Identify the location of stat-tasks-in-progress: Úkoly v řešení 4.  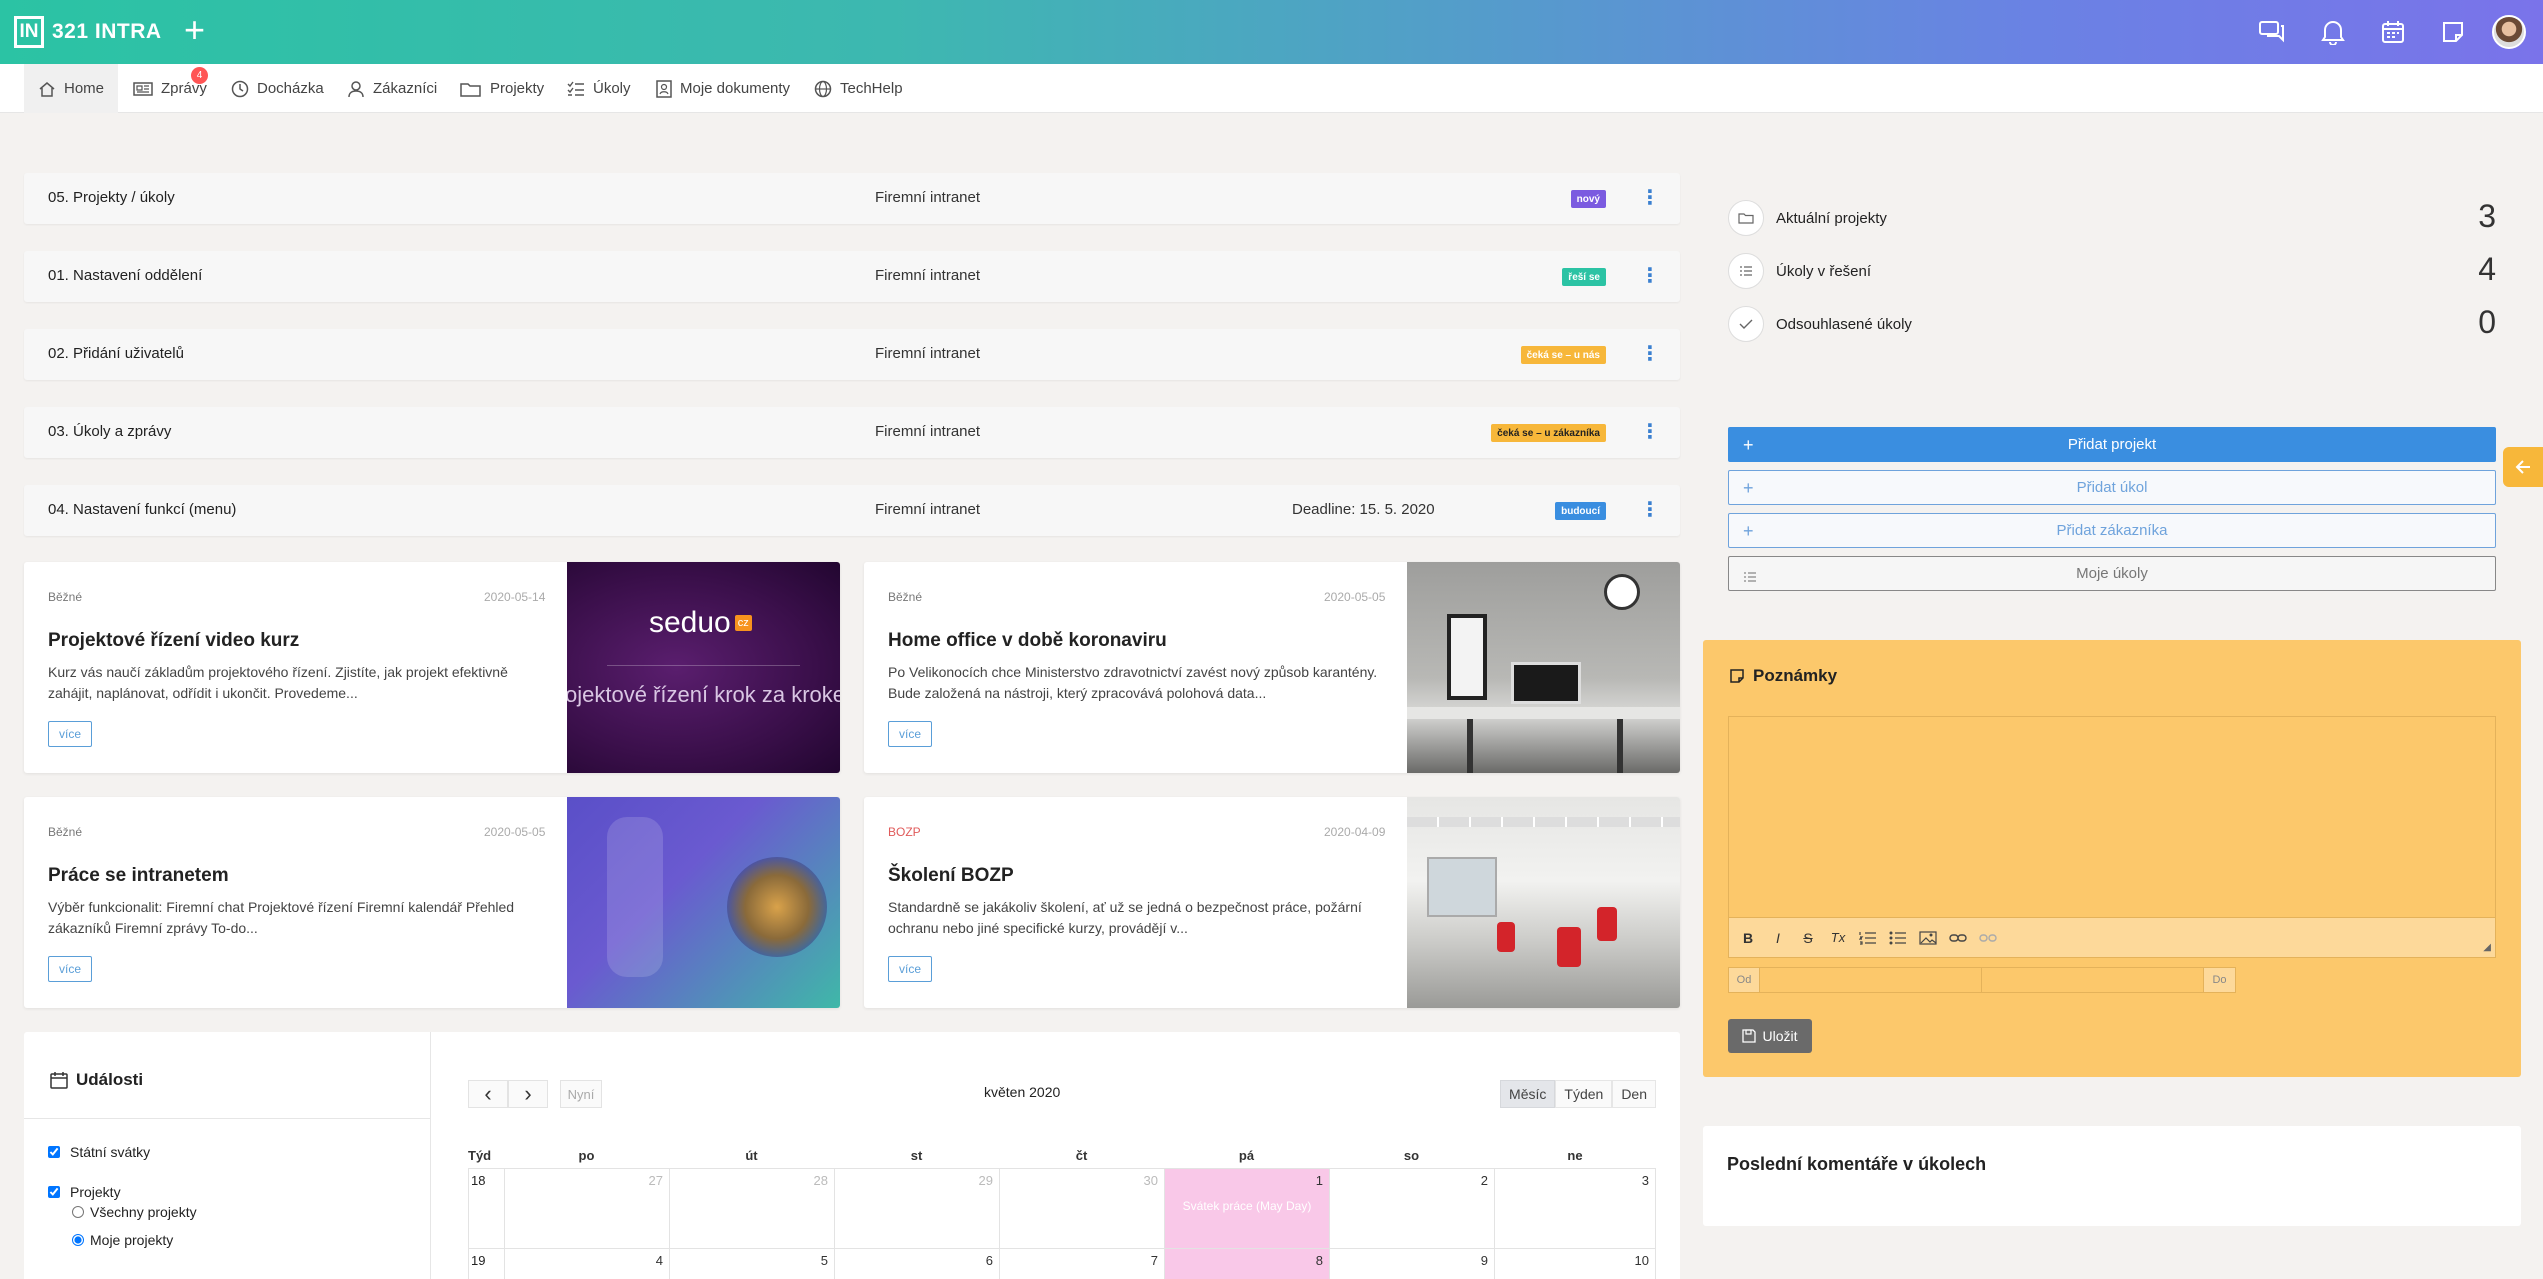
(2112, 271).